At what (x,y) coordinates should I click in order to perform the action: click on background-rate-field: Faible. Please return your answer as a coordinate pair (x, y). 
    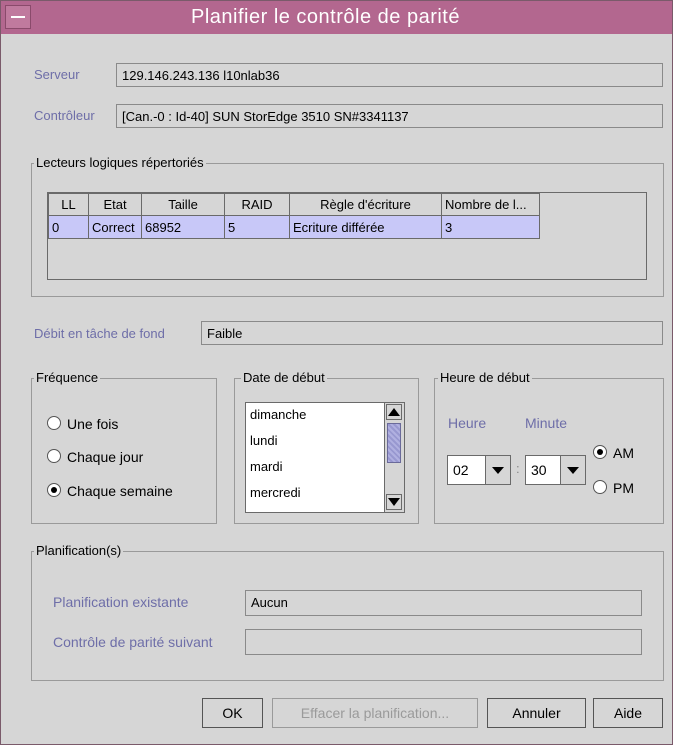
    Looking at the image, I should click on (432, 333).